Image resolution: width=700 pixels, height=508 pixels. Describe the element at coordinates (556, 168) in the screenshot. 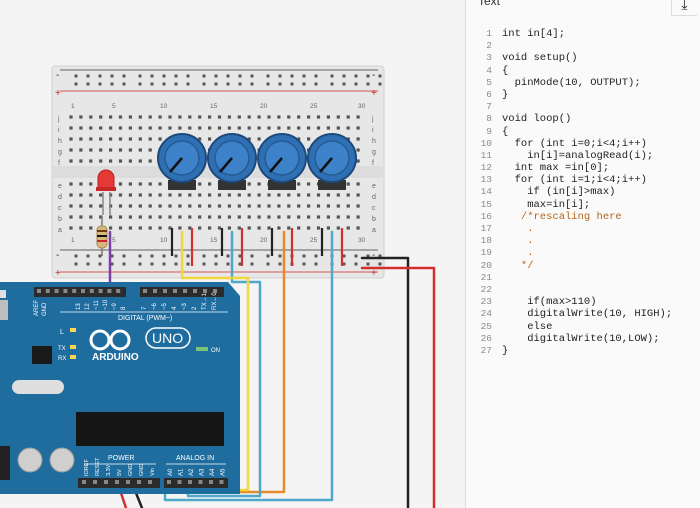

I see `line-text: int max =in[0];` at that location.